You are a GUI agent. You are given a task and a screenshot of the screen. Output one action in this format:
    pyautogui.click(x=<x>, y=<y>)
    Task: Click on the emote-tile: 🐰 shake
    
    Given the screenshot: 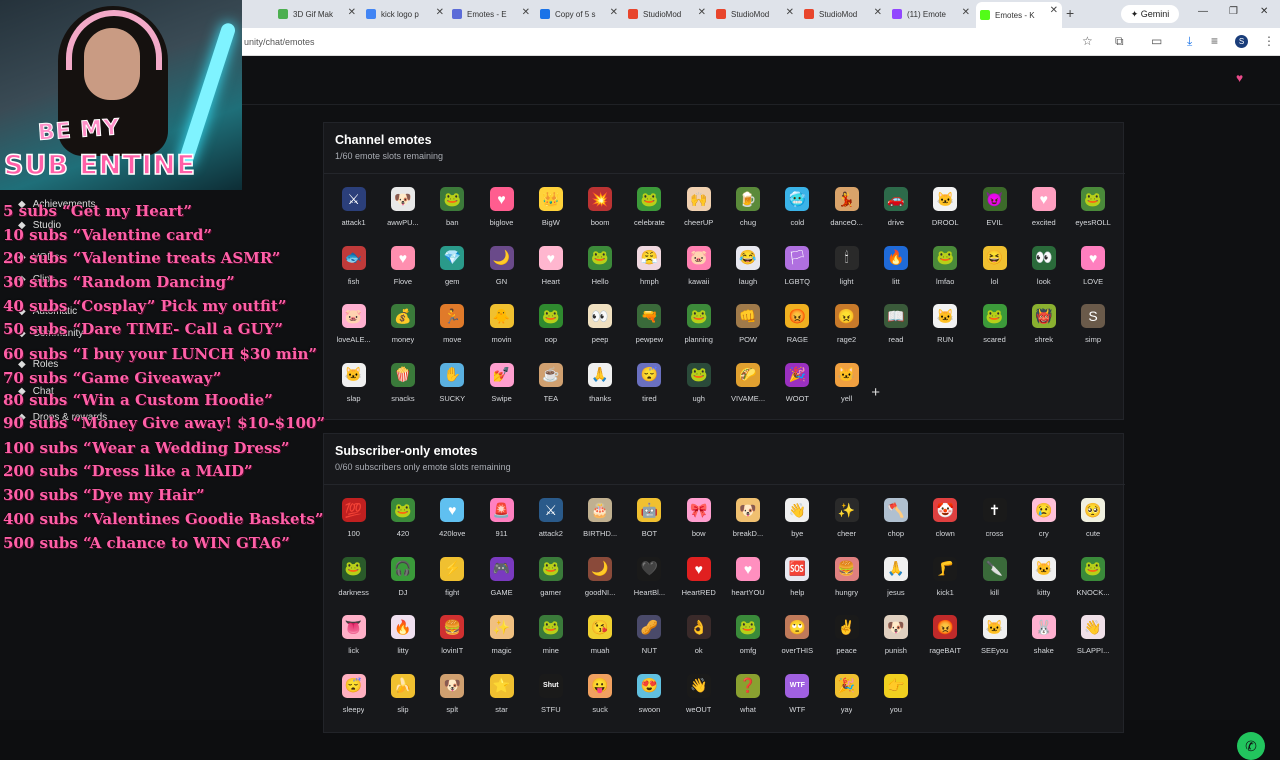 What is the action you would take?
    pyautogui.click(x=1043, y=640)
    